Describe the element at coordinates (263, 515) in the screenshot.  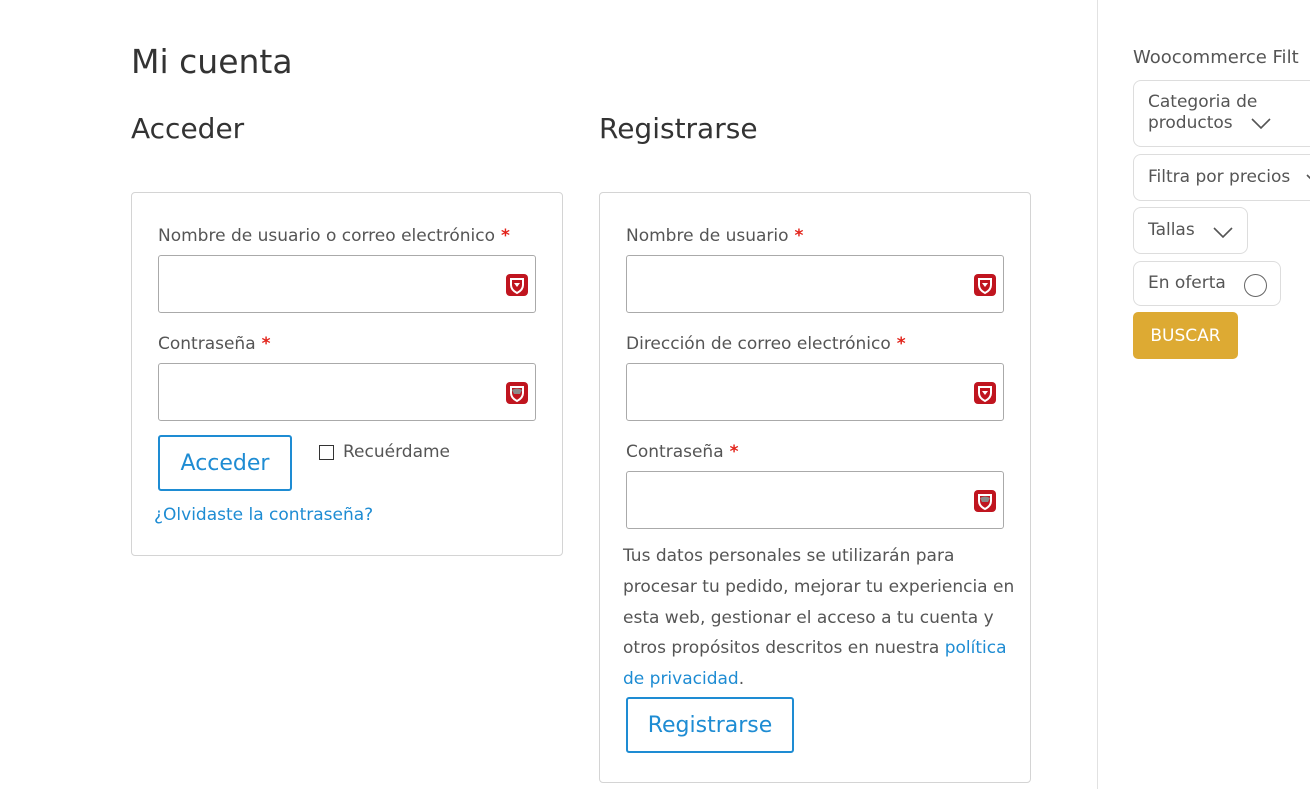
I see `lost-password-link: ¿Olvidaste la contraseña?` at that location.